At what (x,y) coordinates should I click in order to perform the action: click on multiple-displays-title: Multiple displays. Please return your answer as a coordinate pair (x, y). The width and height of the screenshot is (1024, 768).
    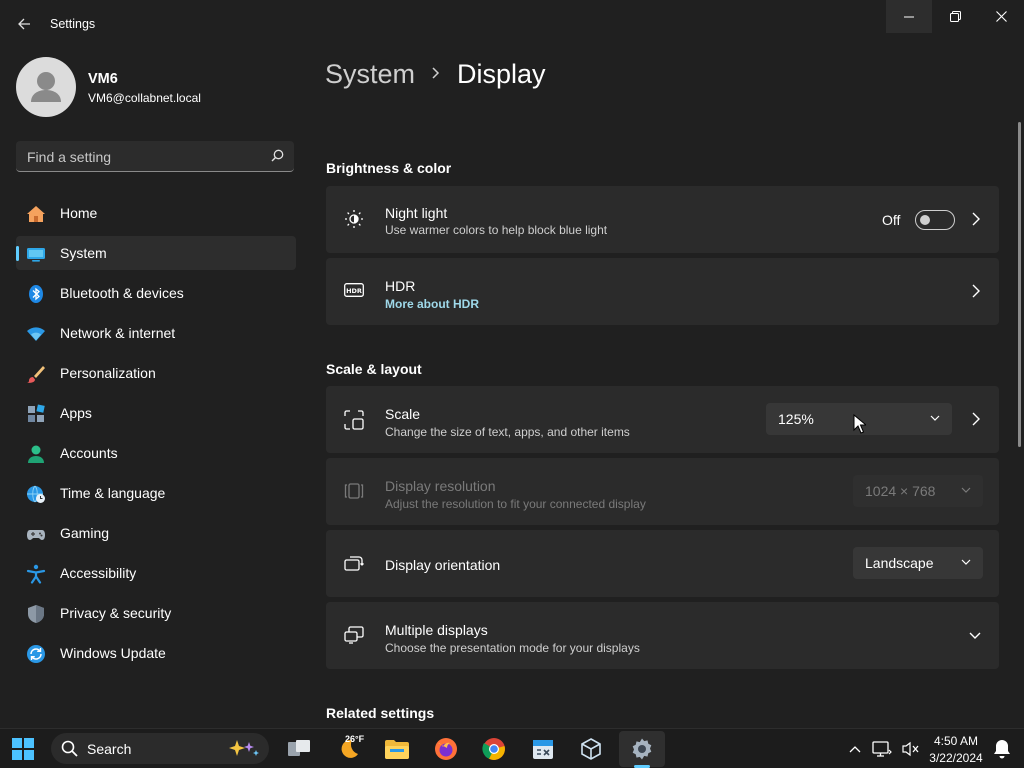
    Looking at the image, I should click on (436, 630).